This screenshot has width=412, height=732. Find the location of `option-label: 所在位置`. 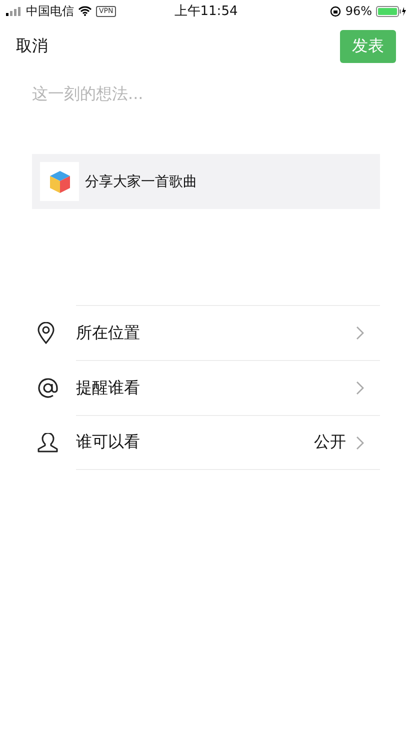

option-label: 所在位置 is located at coordinates (108, 333).